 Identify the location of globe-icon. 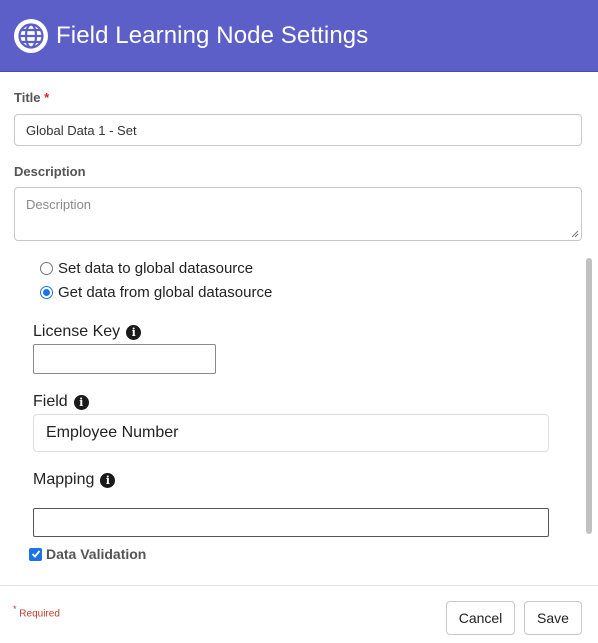
(31, 35).